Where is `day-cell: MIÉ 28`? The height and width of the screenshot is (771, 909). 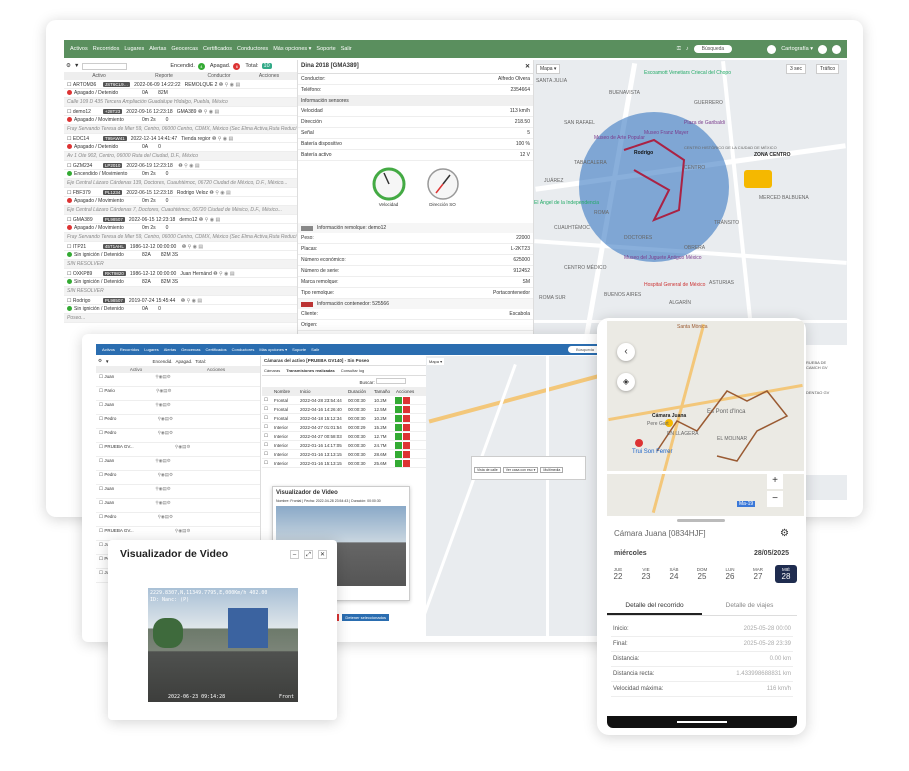 day-cell: MIÉ 28 is located at coordinates (786, 574).